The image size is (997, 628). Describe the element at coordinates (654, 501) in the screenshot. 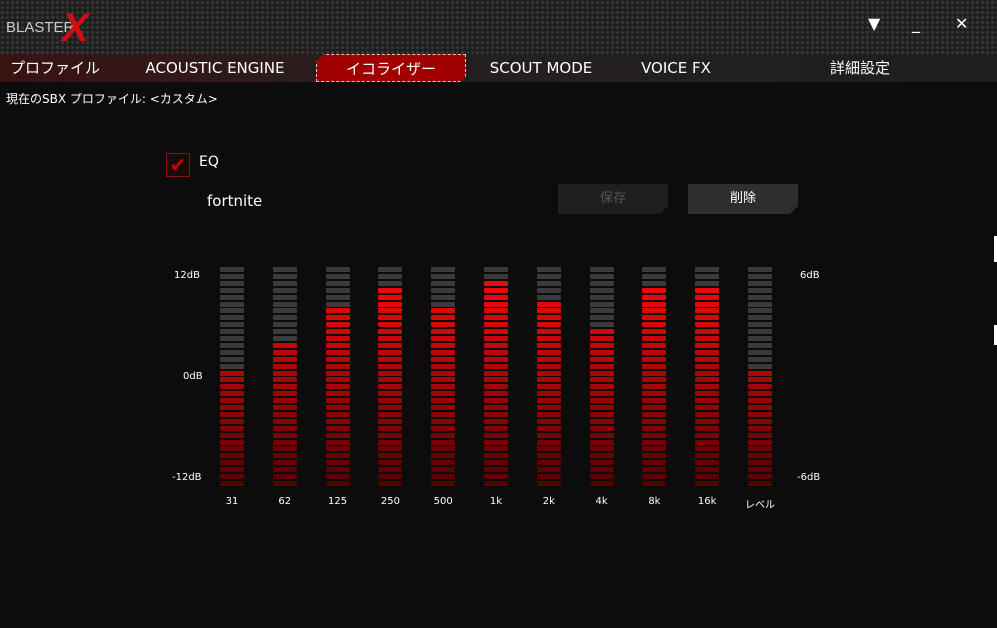

I see `frequency-label: 8k` at that location.